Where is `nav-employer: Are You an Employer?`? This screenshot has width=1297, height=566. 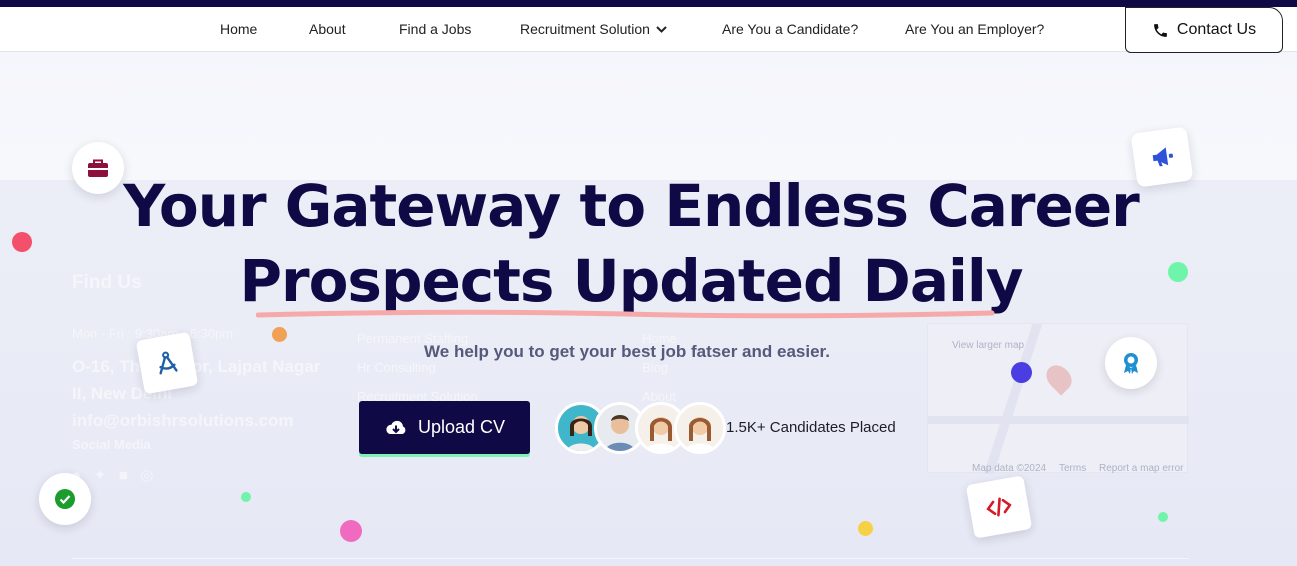 nav-employer: Are You an Employer? is located at coordinates (974, 29).